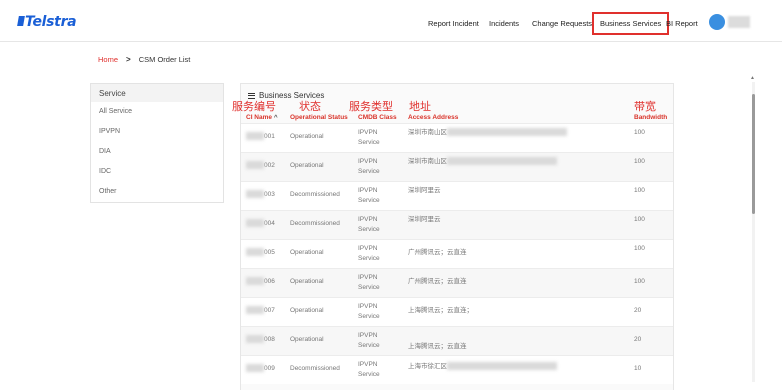 Image resolution: width=782 pixels, height=390 pixels. I want to click on annotation-cmdb-class: 服务类型, so click(371, 106).